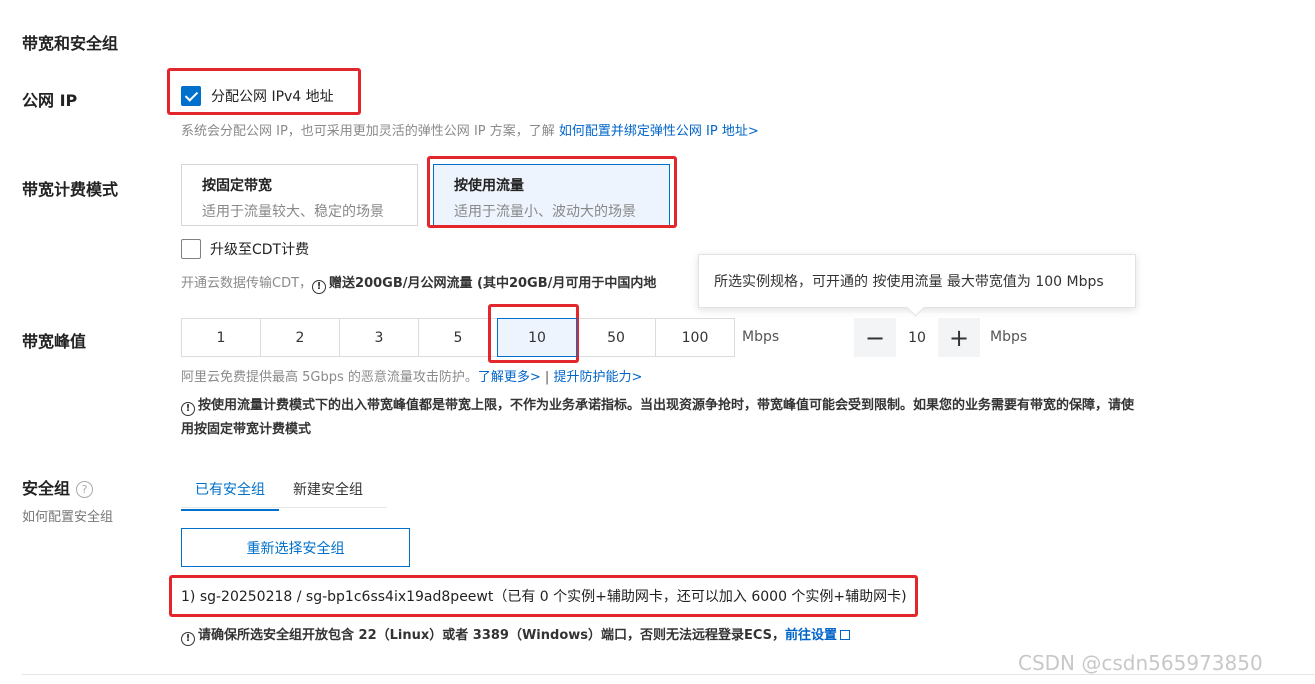 The image size is (1315, 684). What do you see at coordinates (50, 100) in the screenshot?
I see `public-ip-label: 公网 IP` at bounding box center [50, 100].